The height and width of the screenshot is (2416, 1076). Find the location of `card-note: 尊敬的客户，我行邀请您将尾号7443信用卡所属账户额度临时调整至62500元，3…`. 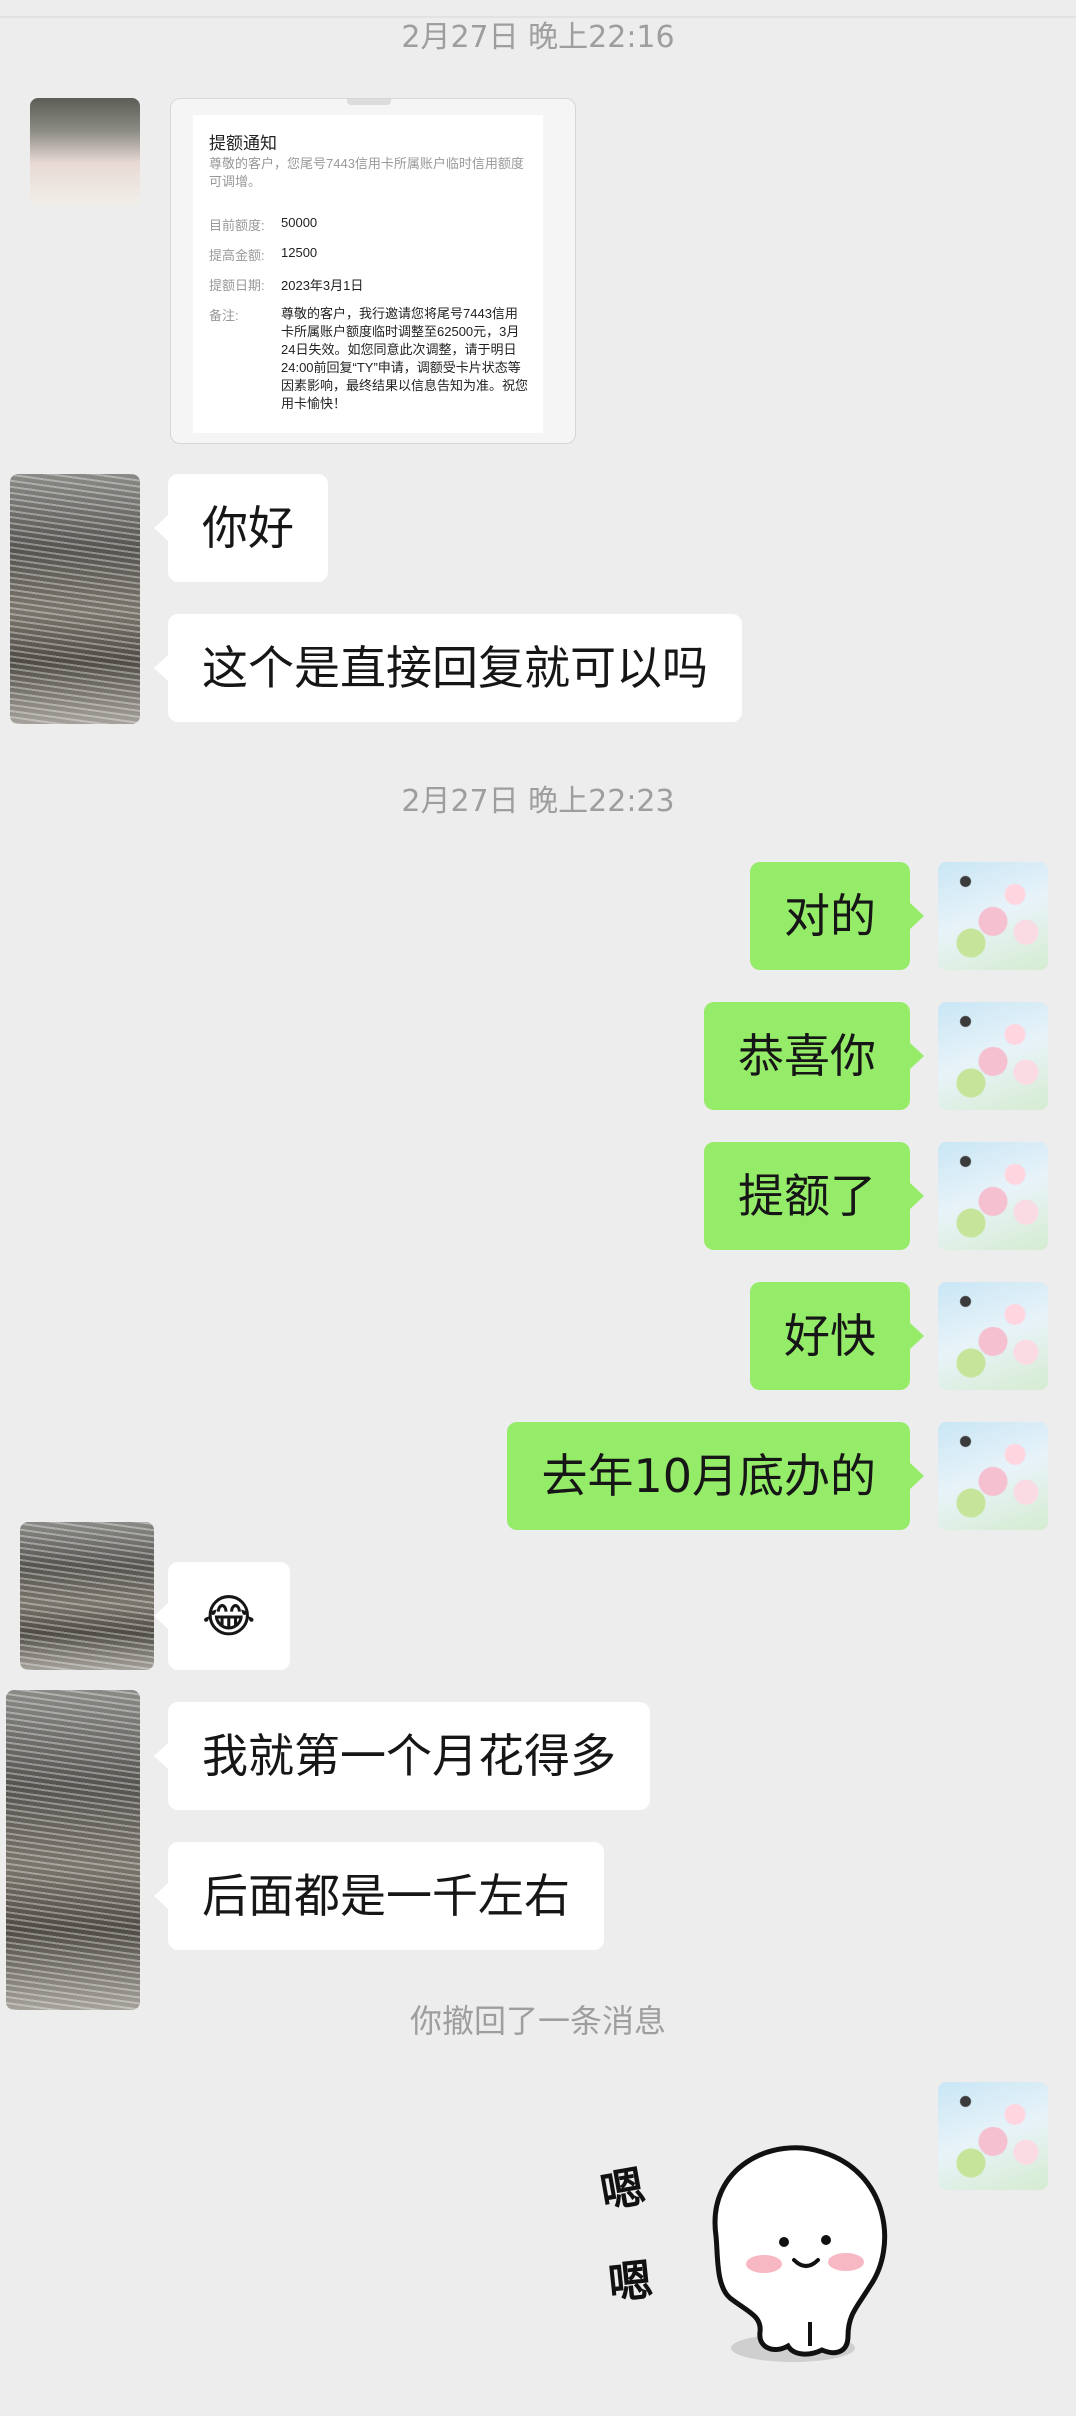

card-note: 尊敬的客户，我行邀请您将尾号7443信用卡所属账户额度临时调整至62500元，3… is located at coordinates (405, 358).